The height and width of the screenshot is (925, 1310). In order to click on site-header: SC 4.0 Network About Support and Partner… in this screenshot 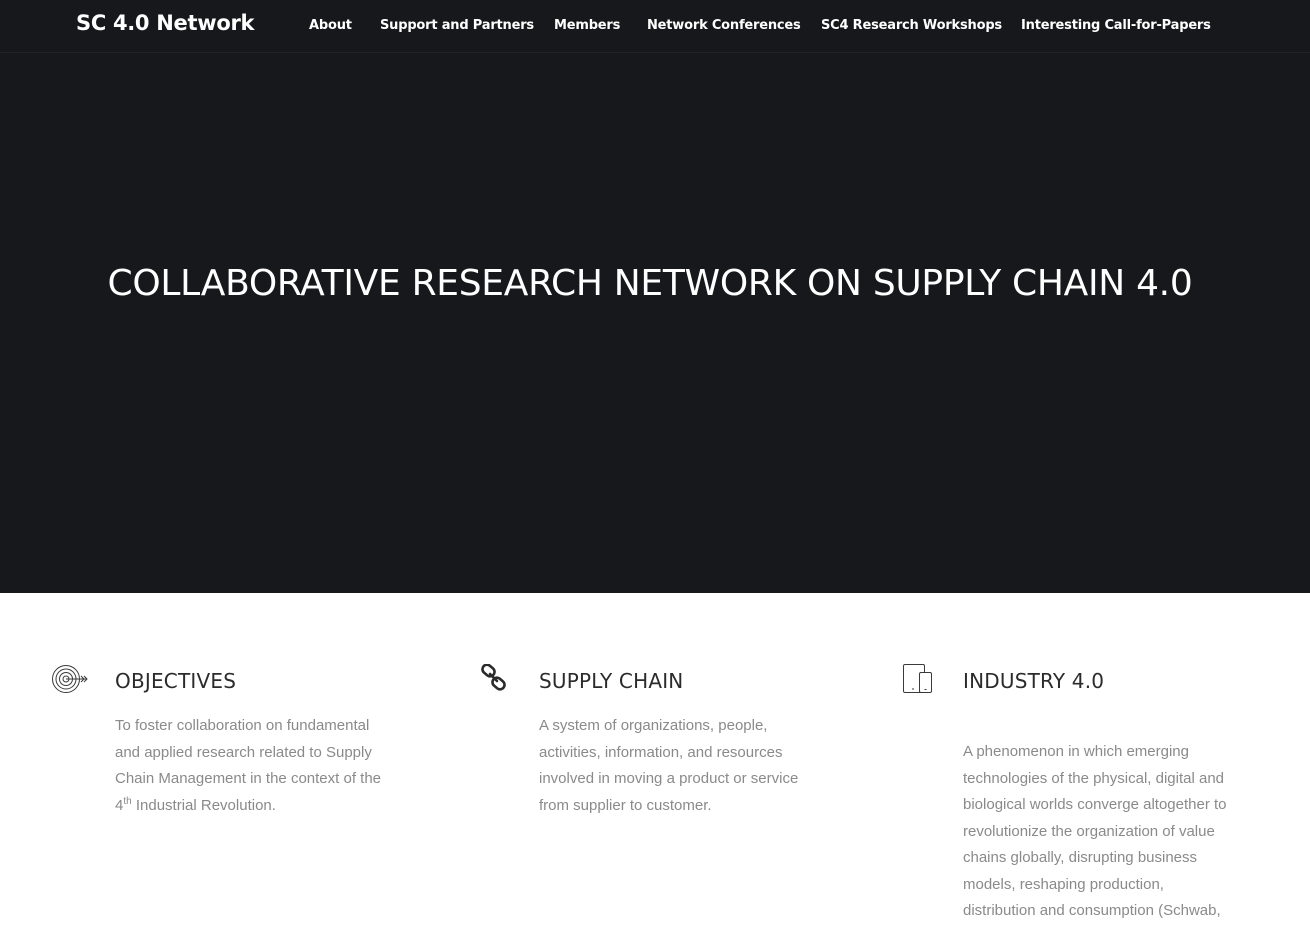, I will do `click(655, 26)`.